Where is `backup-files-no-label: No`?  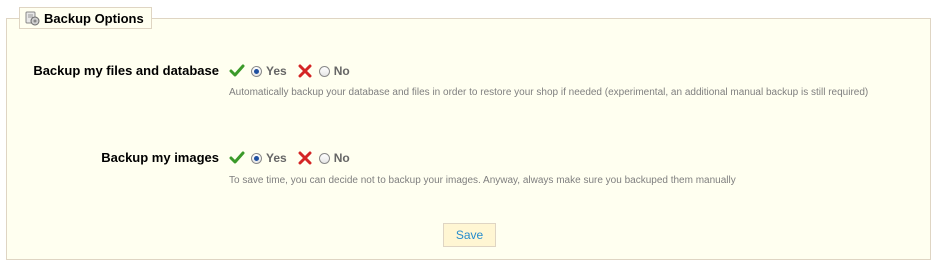
backup-files-no-label: No is located at coordinates (342, 71).